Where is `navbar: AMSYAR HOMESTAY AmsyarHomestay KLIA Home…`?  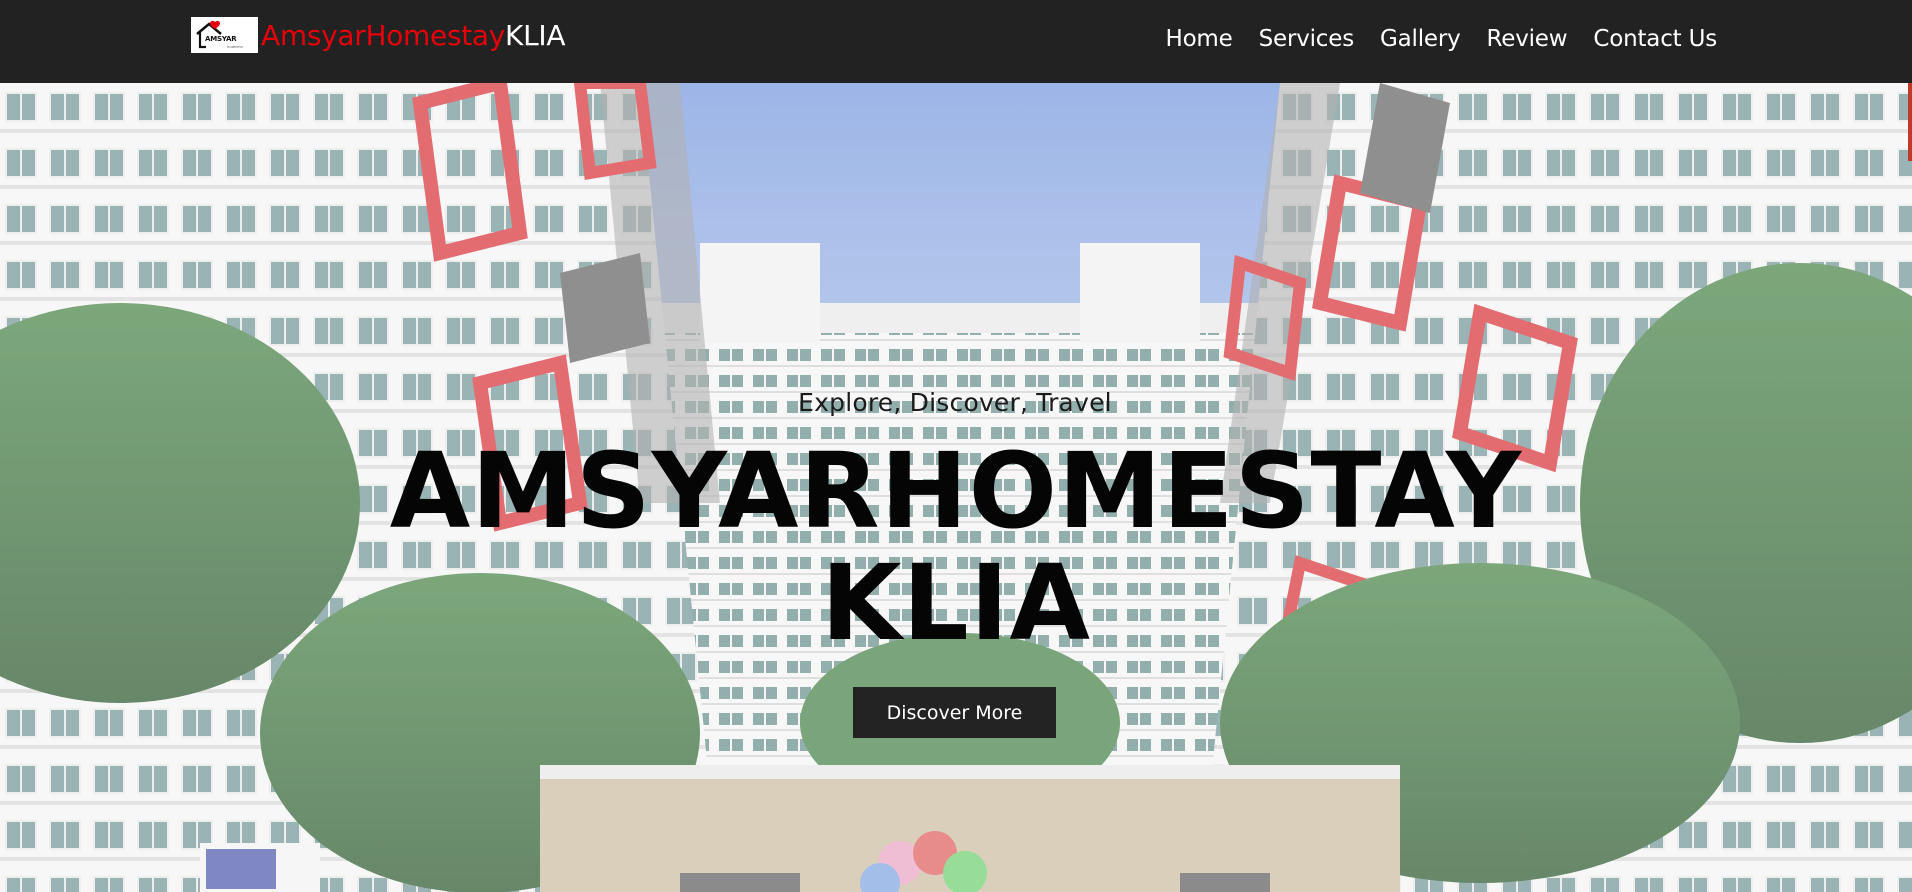
navbar: AMSYAR HOMESTAY AmsyarHomestay KLIA Home… is located at coordinates (956, 41).